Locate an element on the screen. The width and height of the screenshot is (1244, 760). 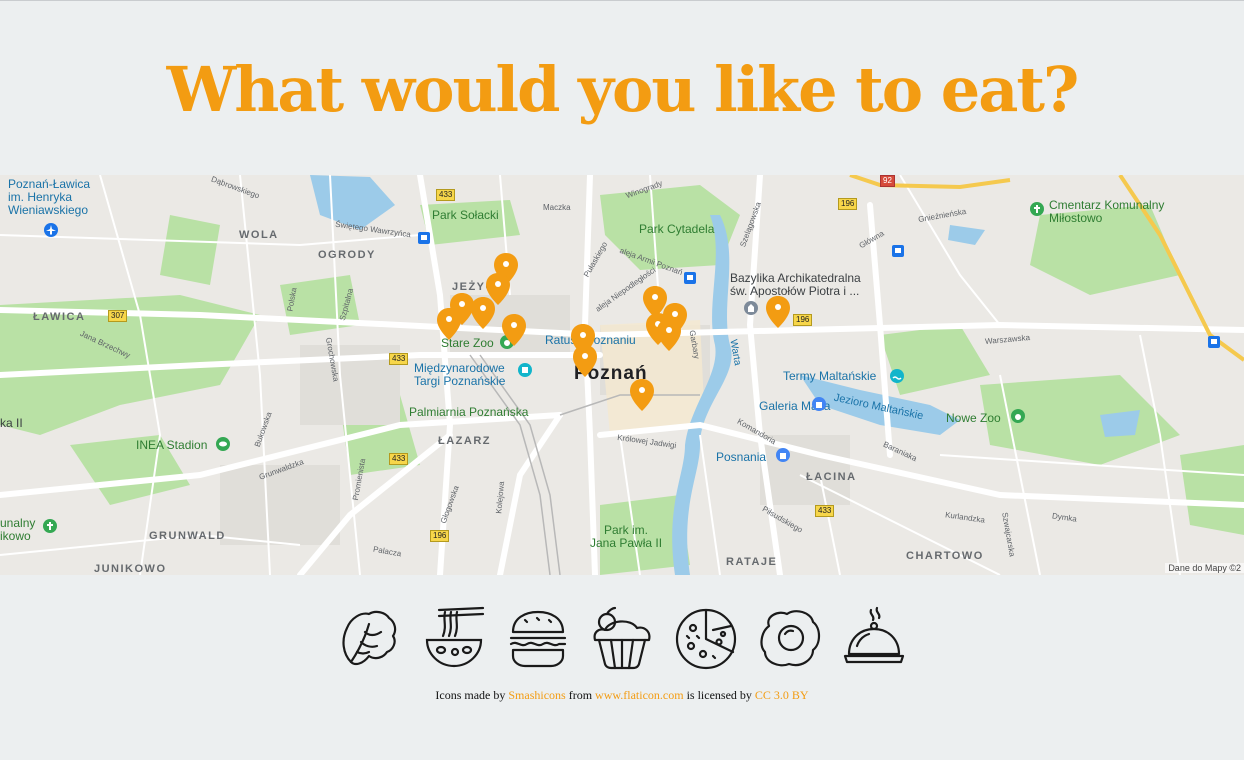
church-icon is located at coordinates (751, 308).